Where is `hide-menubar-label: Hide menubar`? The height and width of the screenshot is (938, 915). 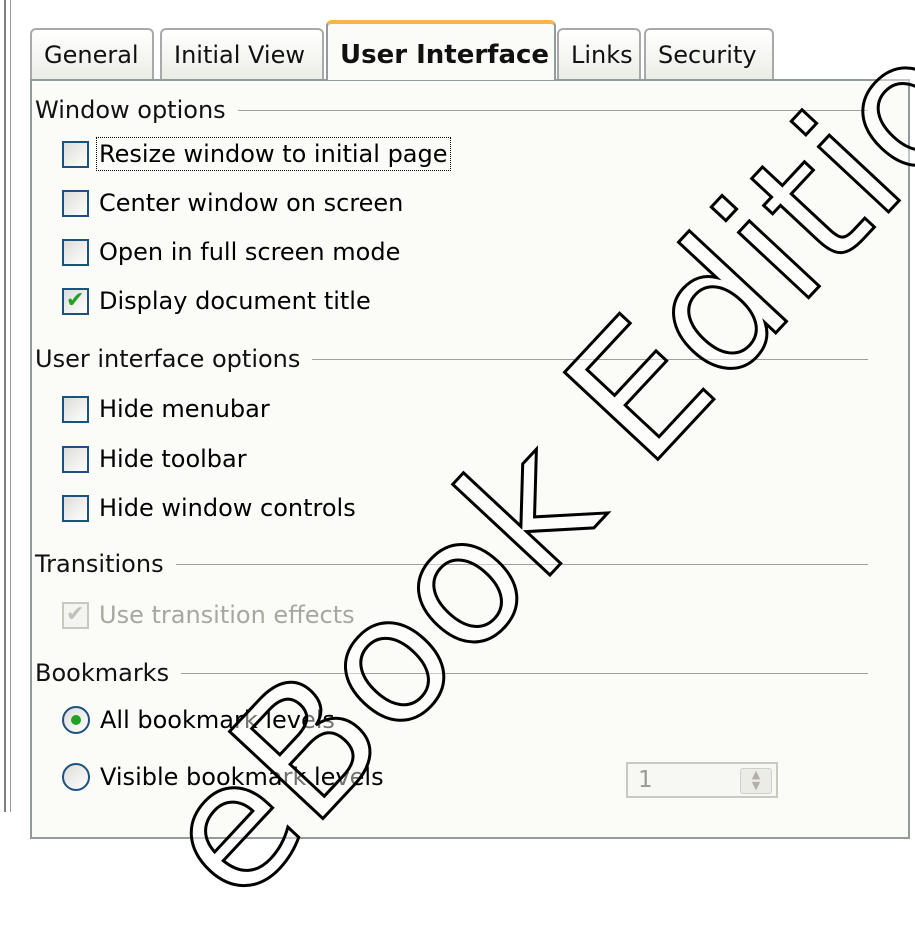 hide-menubar-label: Hide menubar is located at coordinates (184, 409).